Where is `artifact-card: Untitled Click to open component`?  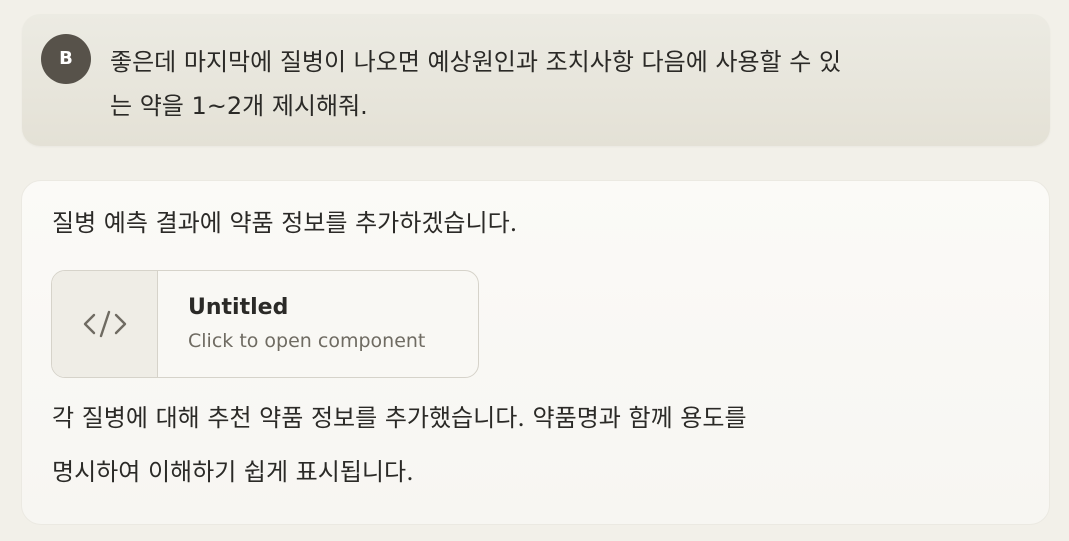
artifact-card: Untitled Click to open component is located at coordinates (265, 324).